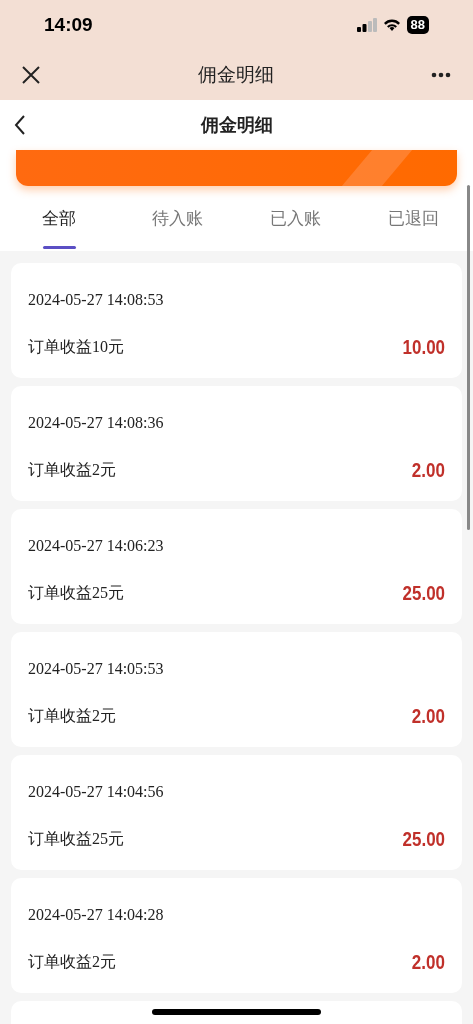 The image size is (473, 1024). I want to click on record-time: 2024-05-27 14:08:36, so click(96, 423).